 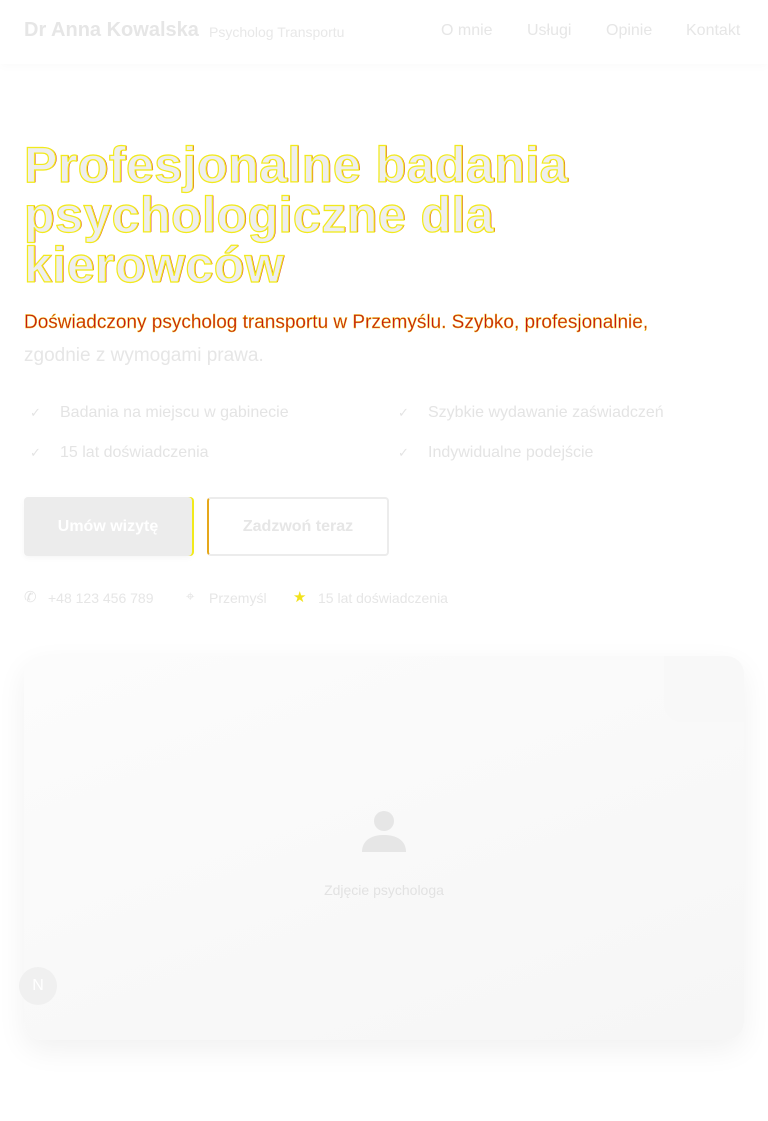 I want to click on star-icon: ★, so click(x=300, y=597).